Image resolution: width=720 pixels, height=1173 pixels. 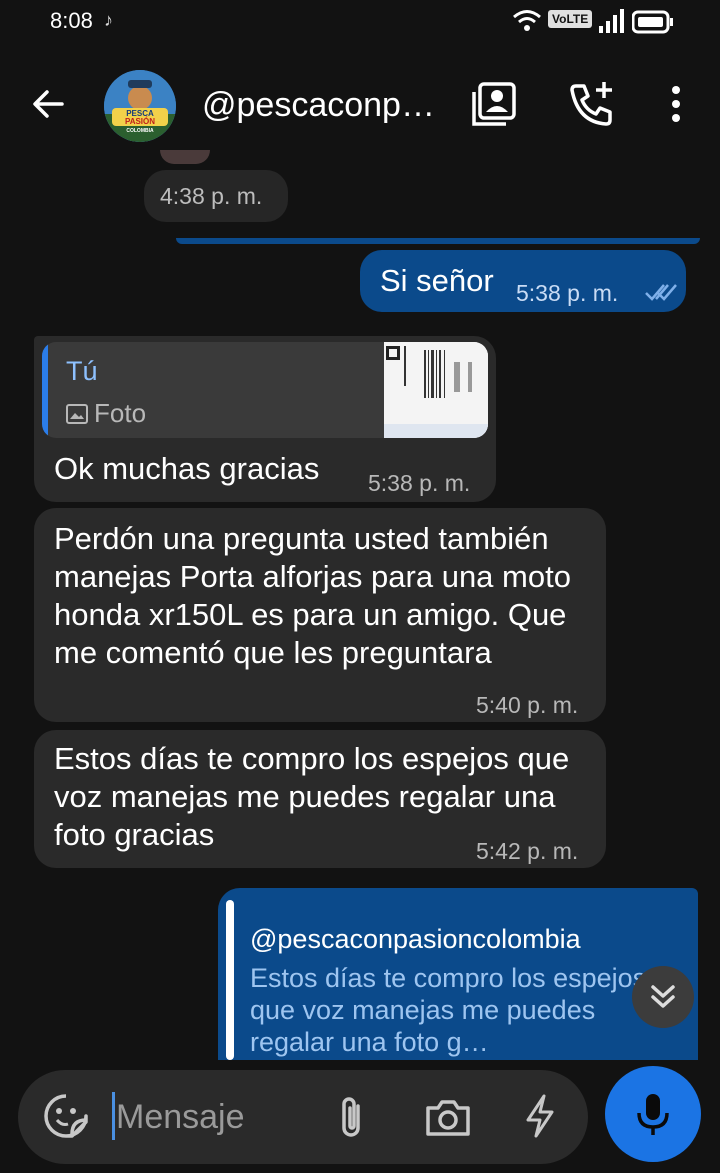 I want to click on back-button, so click(x=48, y=104).